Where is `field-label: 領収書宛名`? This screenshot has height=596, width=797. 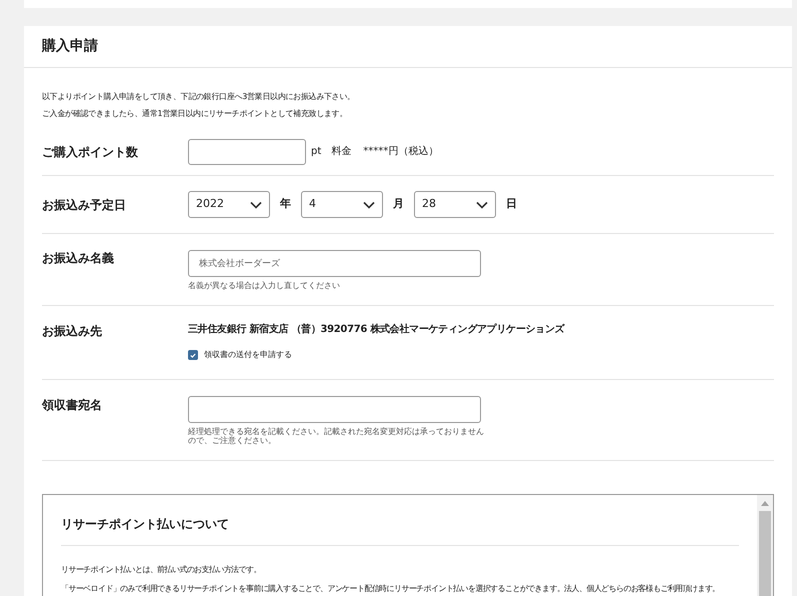 field-label: 領収書宛名 is located at coordinates (72, 405).